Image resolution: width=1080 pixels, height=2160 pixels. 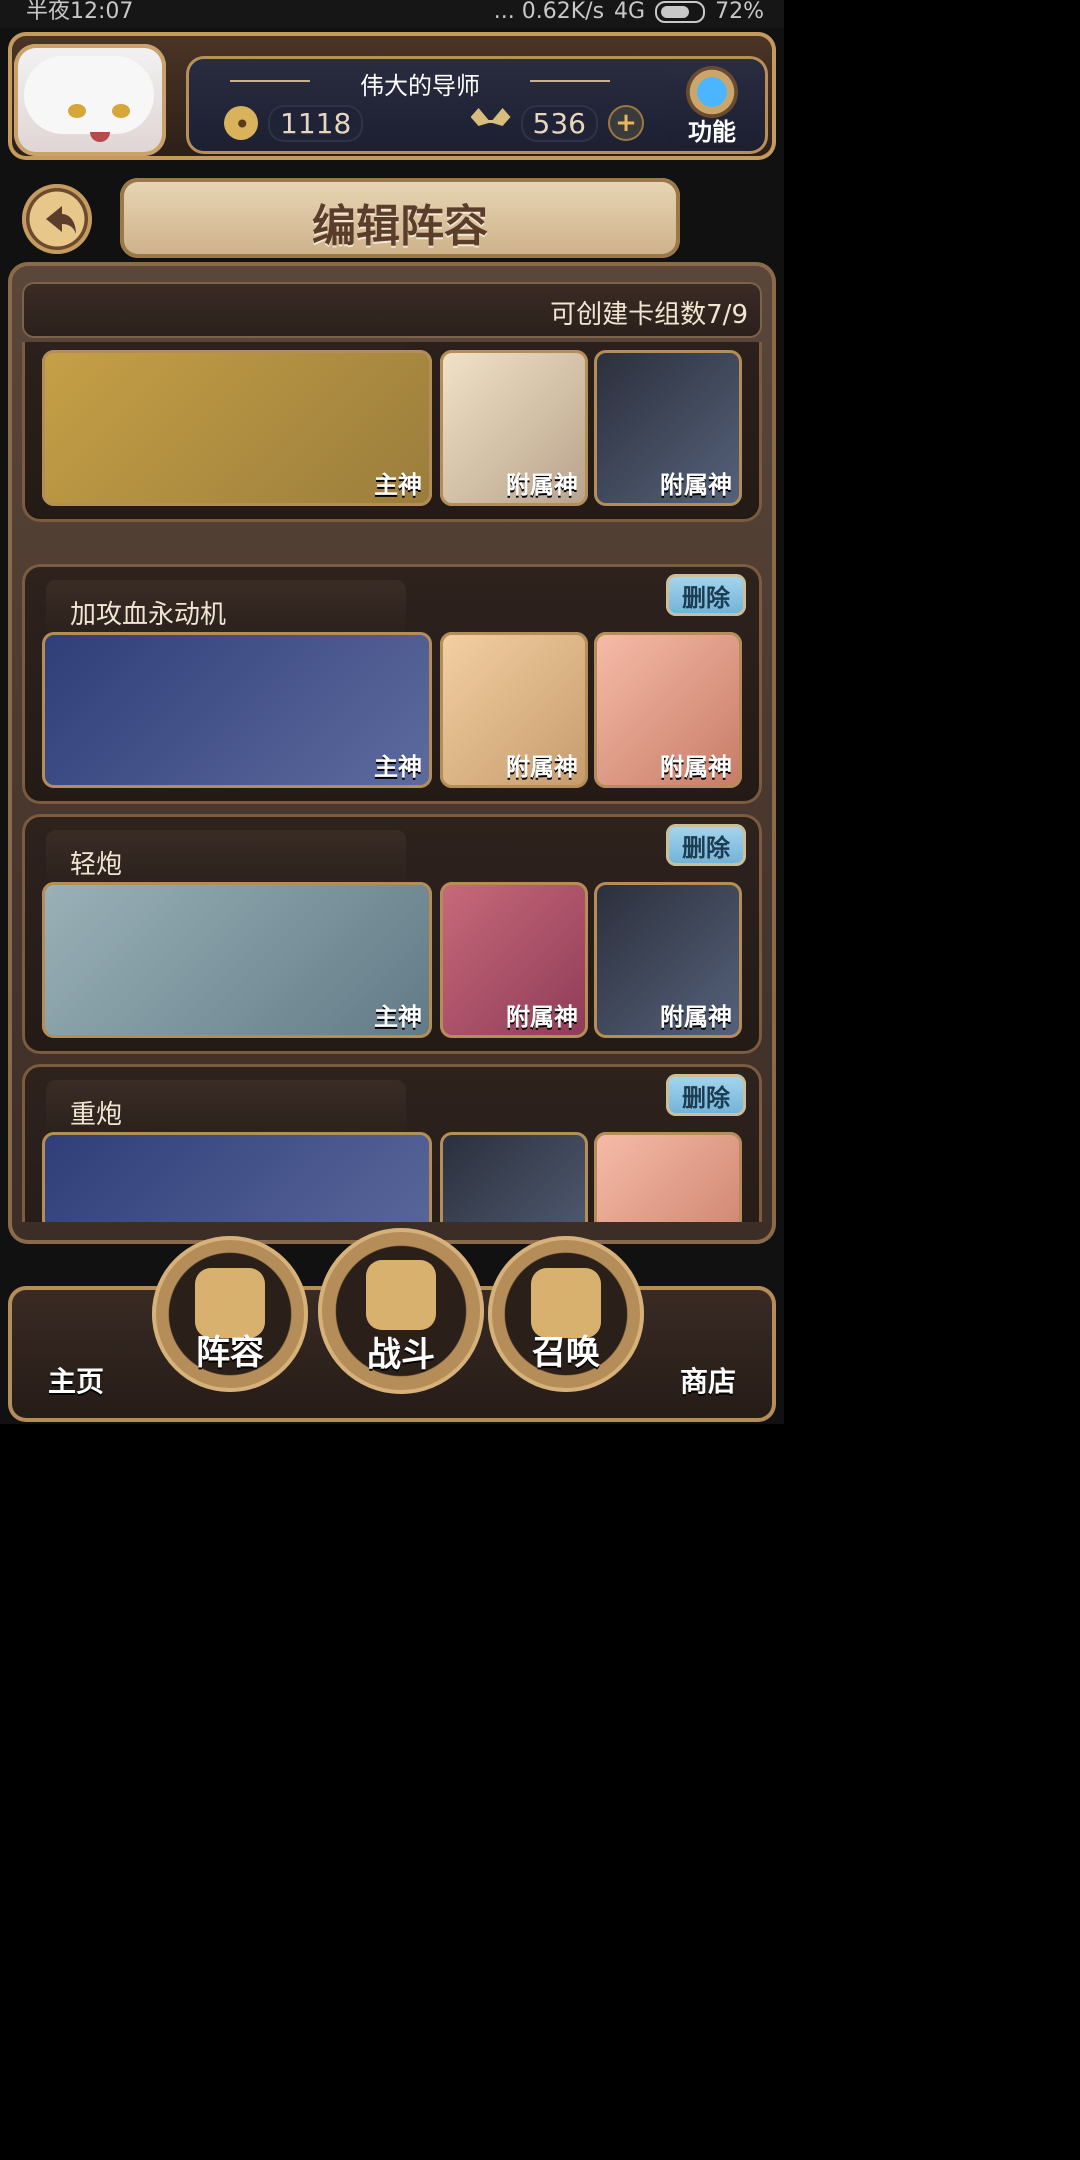 What do you see at coordinates (96, 1115) in the screenshot?
I see `deck-name: 重炮` at bounding box center [96, 1115].